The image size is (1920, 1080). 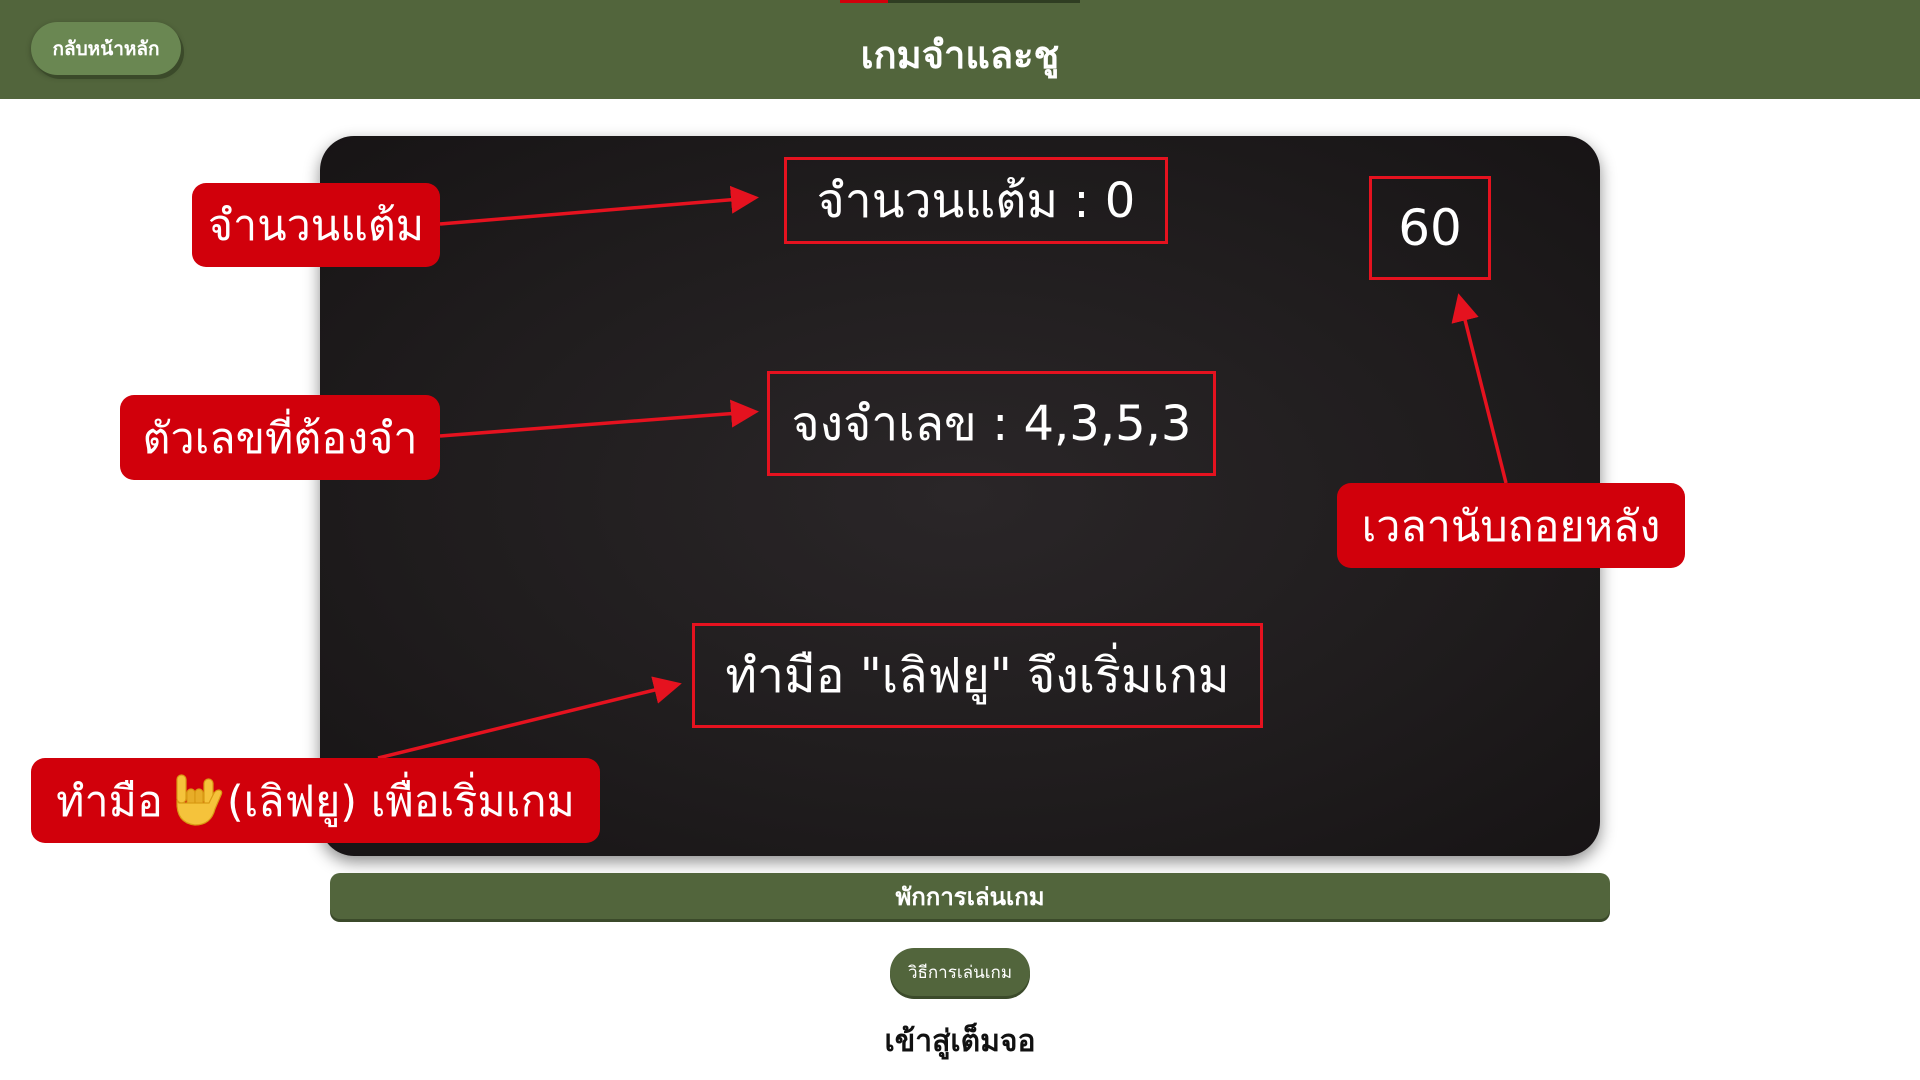 What do you see at coordinates (1430, 228) in the screenshot?
I see `countdown-timer: 60` at bounding box center [1430, 228].